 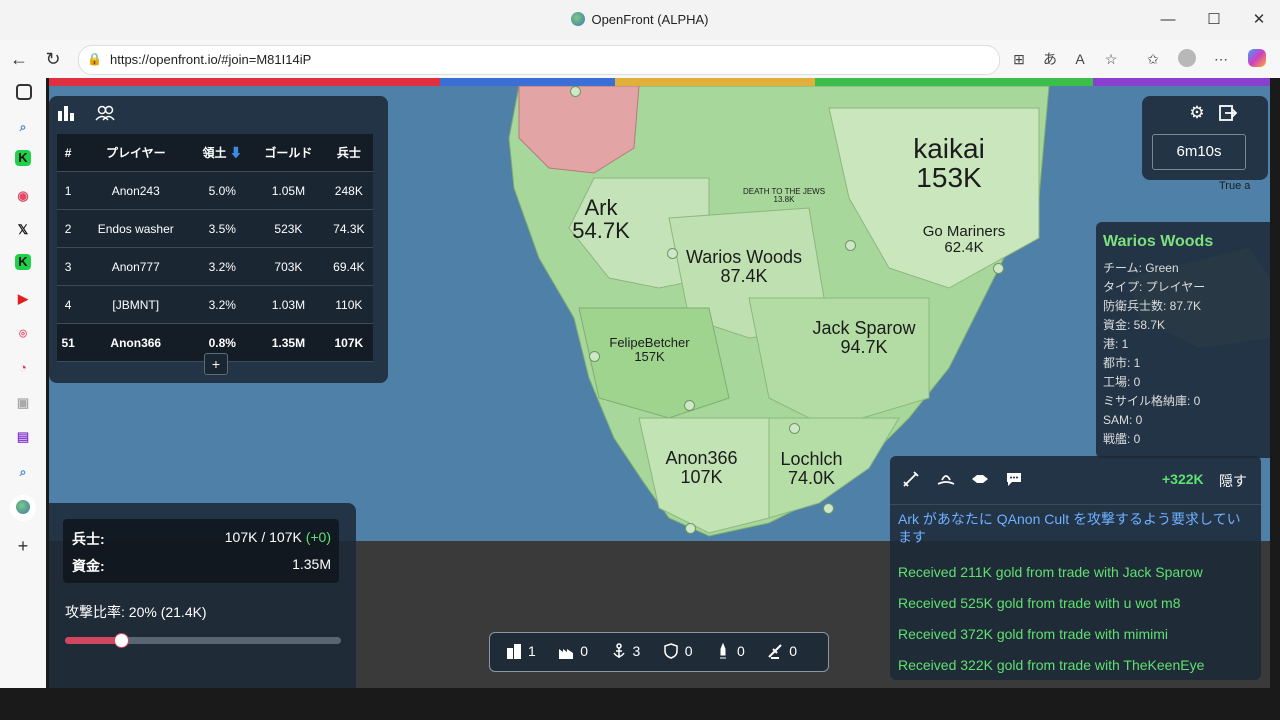 I want to click on defense-post-count: 0, so click(x=678, y=651).